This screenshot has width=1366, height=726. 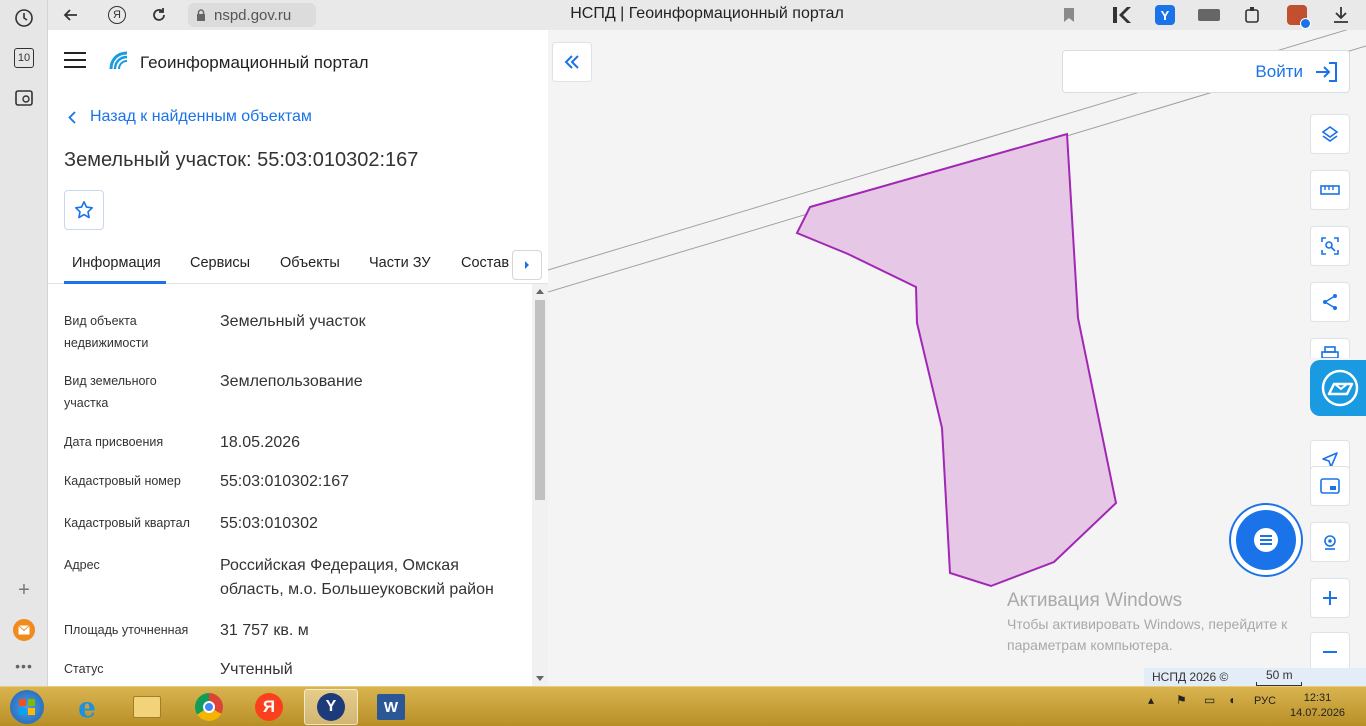 I want to click on minimap-button, so click(x=1330, y=486).